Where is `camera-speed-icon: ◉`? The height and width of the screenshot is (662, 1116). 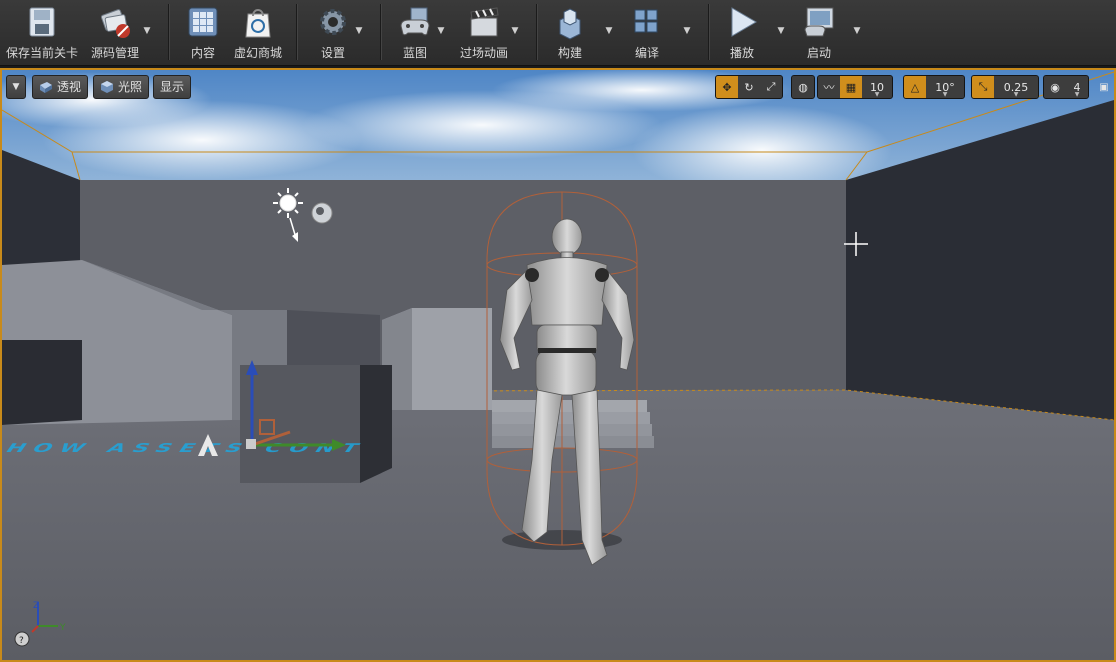 camera-speed-icon: ◉ is located at coordinates (1055, 87).